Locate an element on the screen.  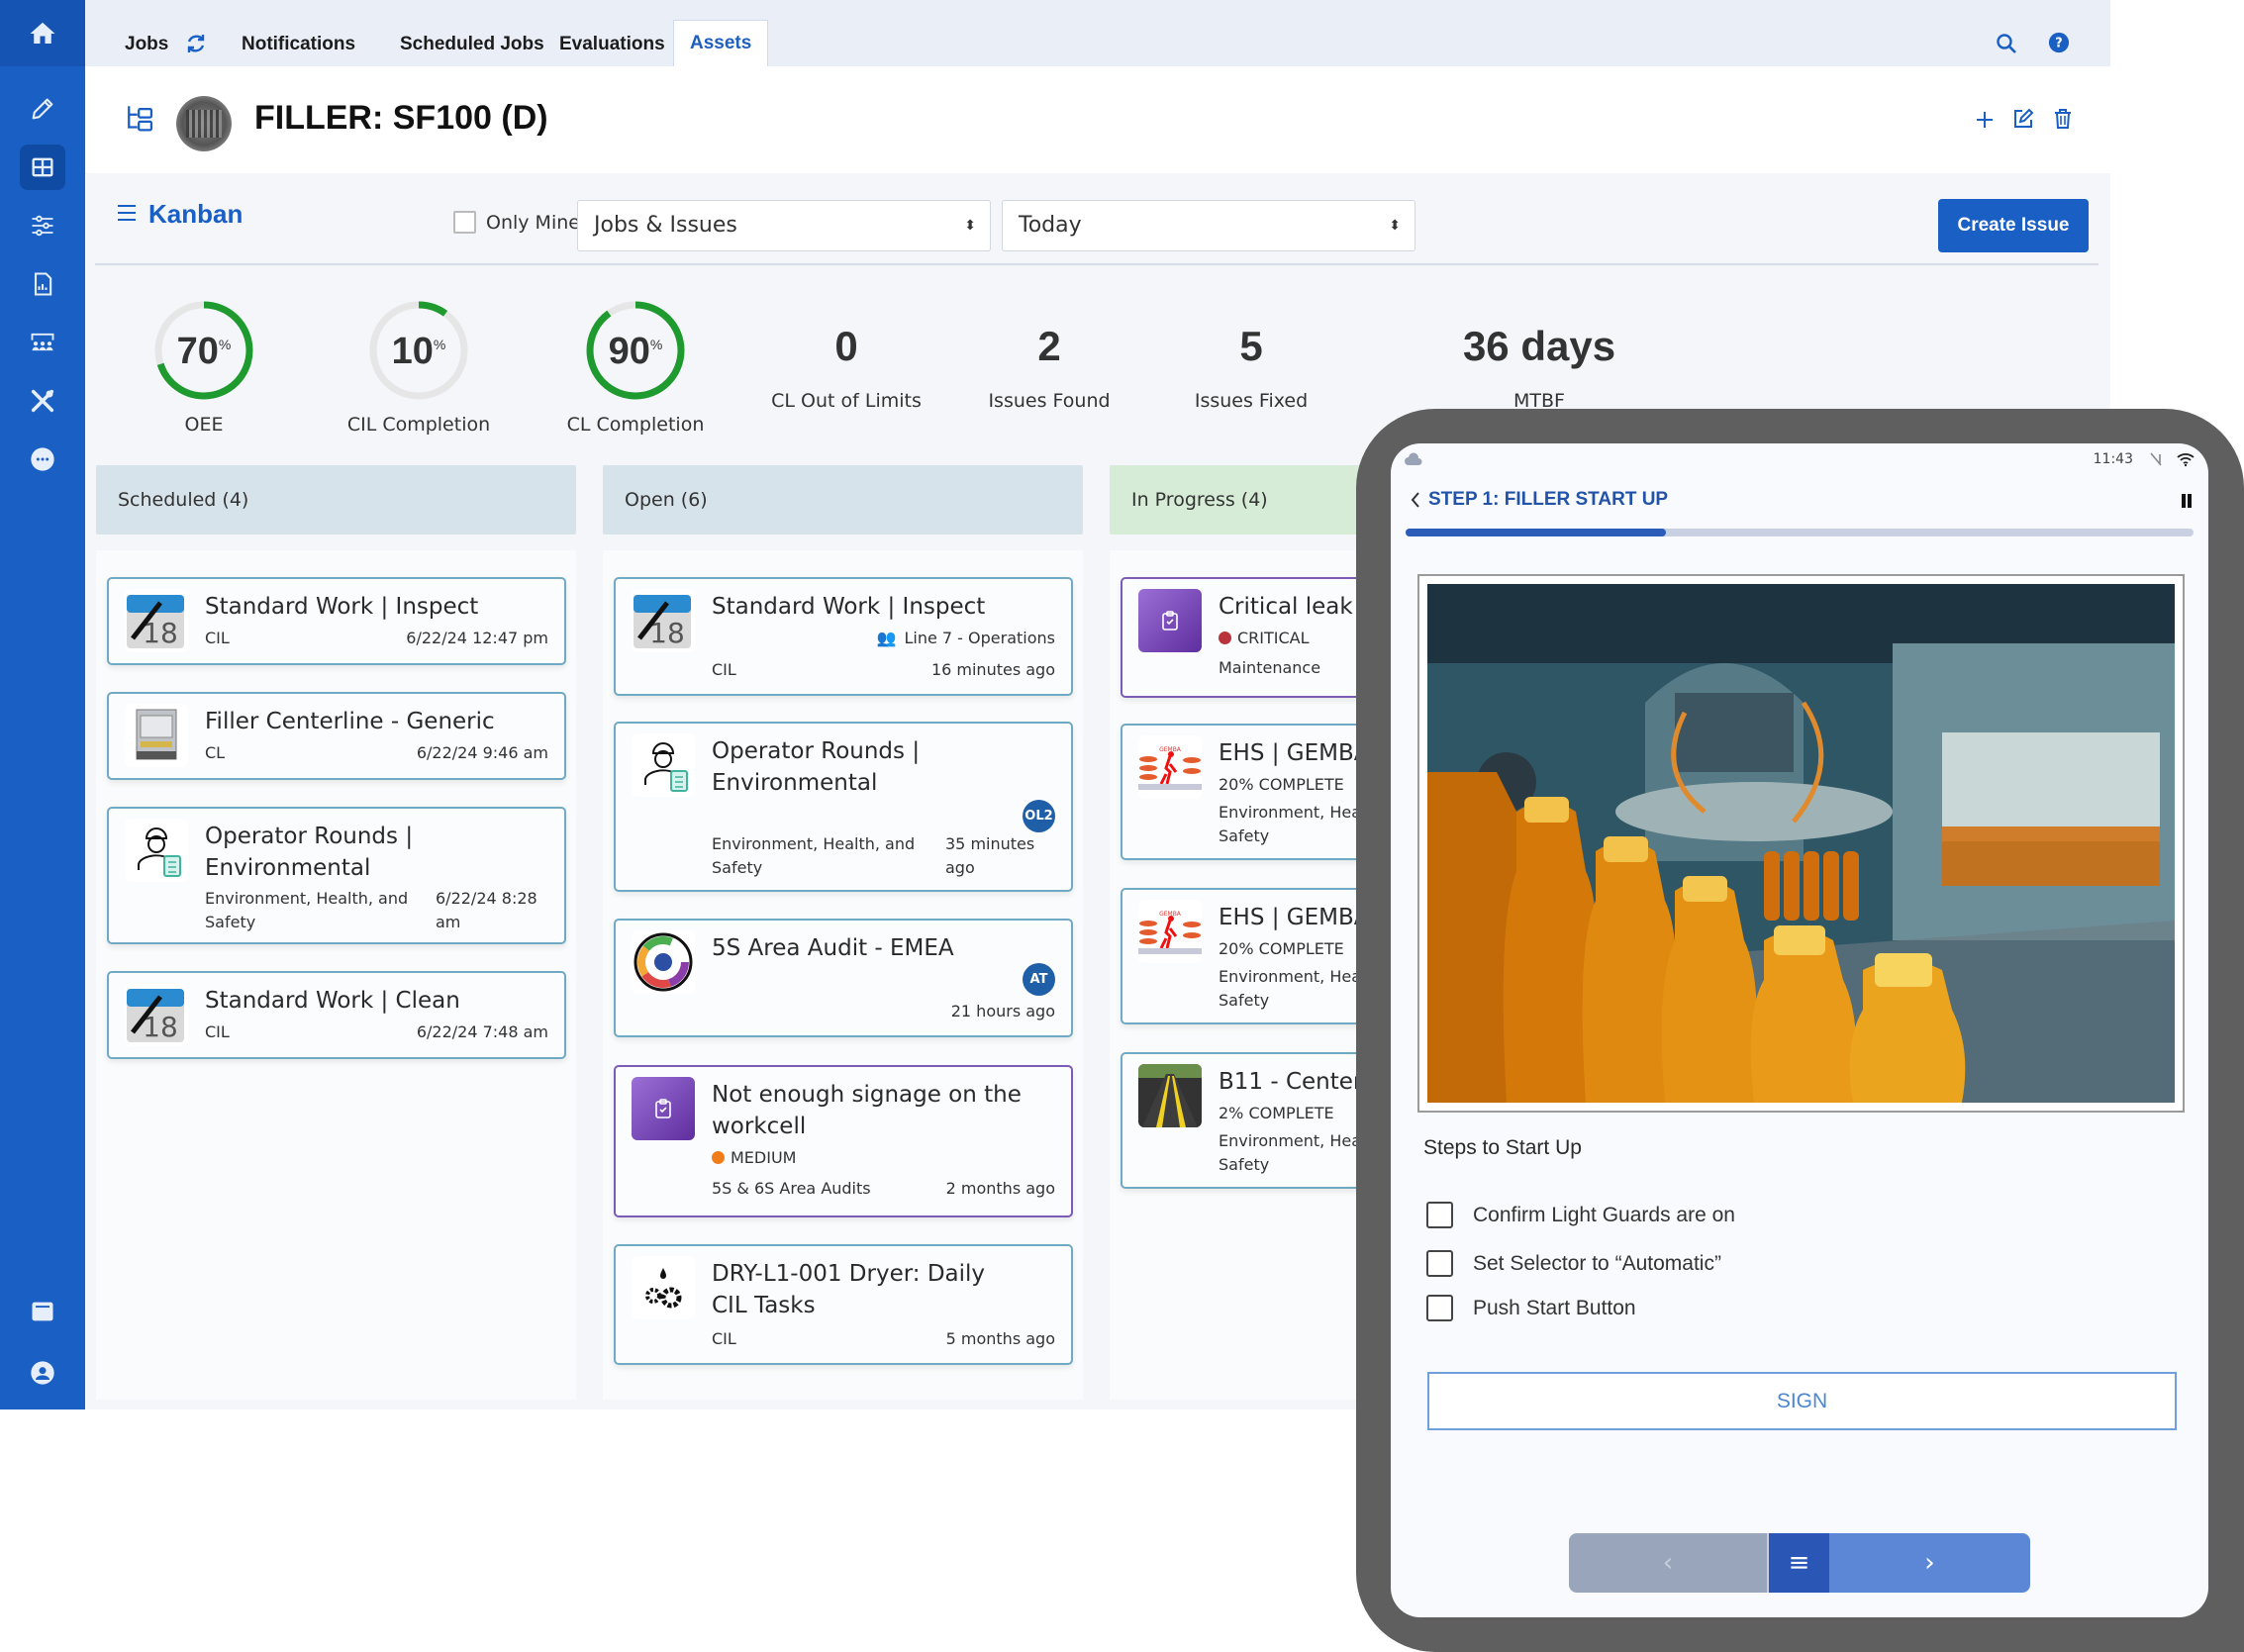
more-icon is located at coordinates (42, 459).